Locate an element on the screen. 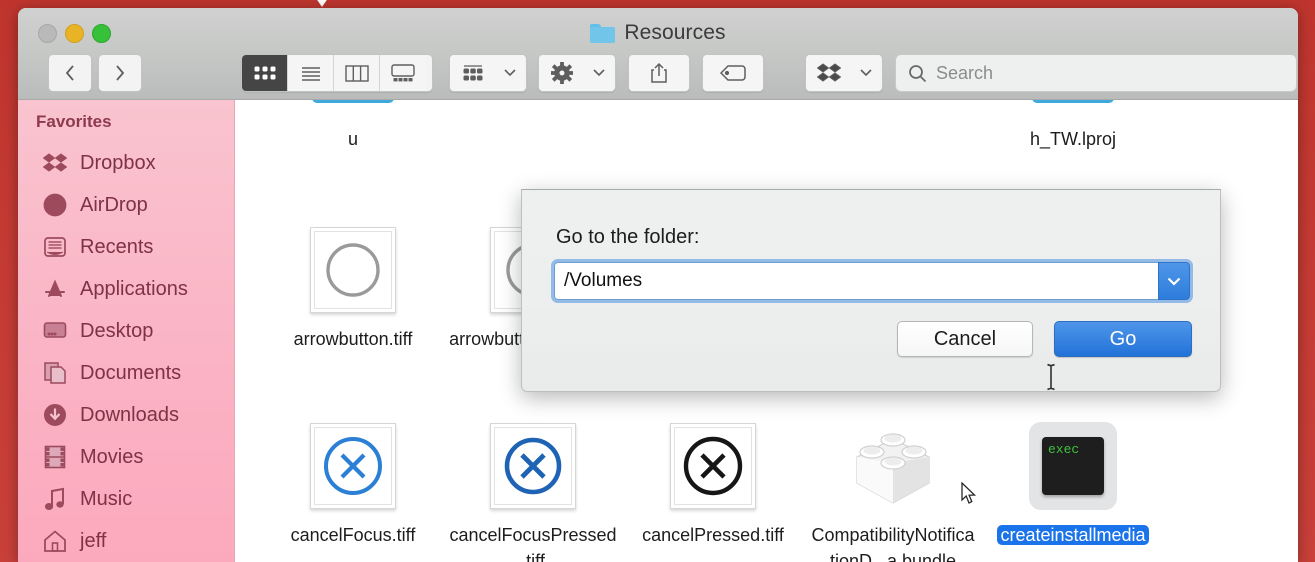 The height and width of the screenshot is (562, 1315). action-menu-button is located at coordinates (577, 73).